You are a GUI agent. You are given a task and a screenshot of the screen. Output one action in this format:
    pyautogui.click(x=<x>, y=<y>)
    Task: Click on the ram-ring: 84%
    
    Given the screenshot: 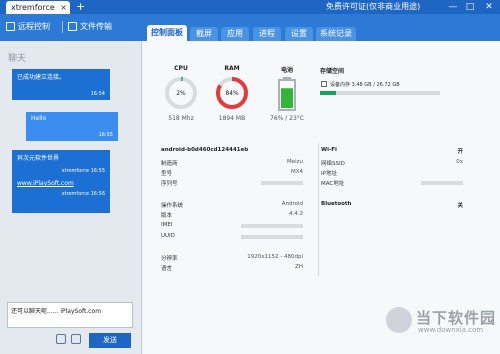 What is the action you would take?
    pyautogui.click(x=232, y=93)
    